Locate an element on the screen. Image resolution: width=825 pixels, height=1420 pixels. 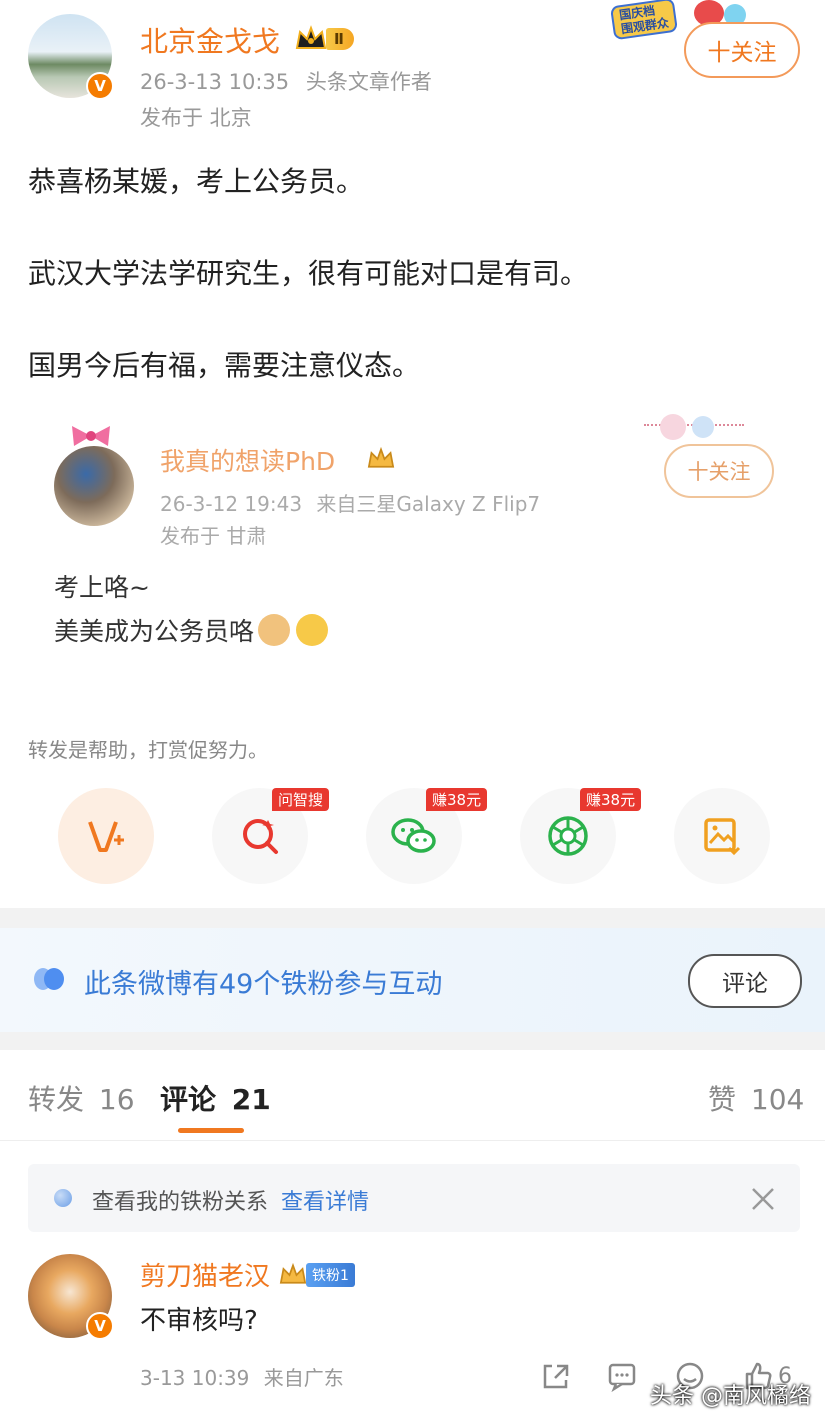
quoted-device: 来自三星Galaxy Z Flip7 is located at coordinates (428, 504).